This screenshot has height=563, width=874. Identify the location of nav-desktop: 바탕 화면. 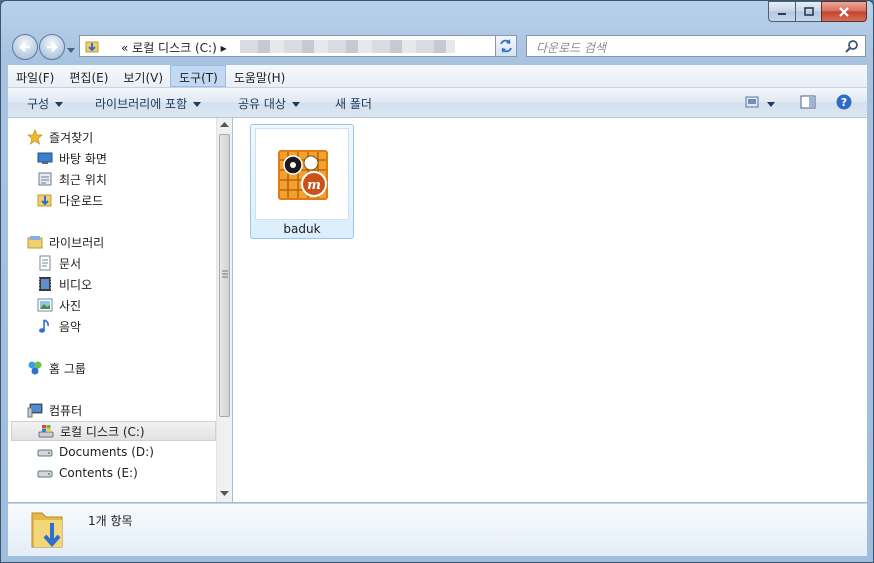
(72, 158).